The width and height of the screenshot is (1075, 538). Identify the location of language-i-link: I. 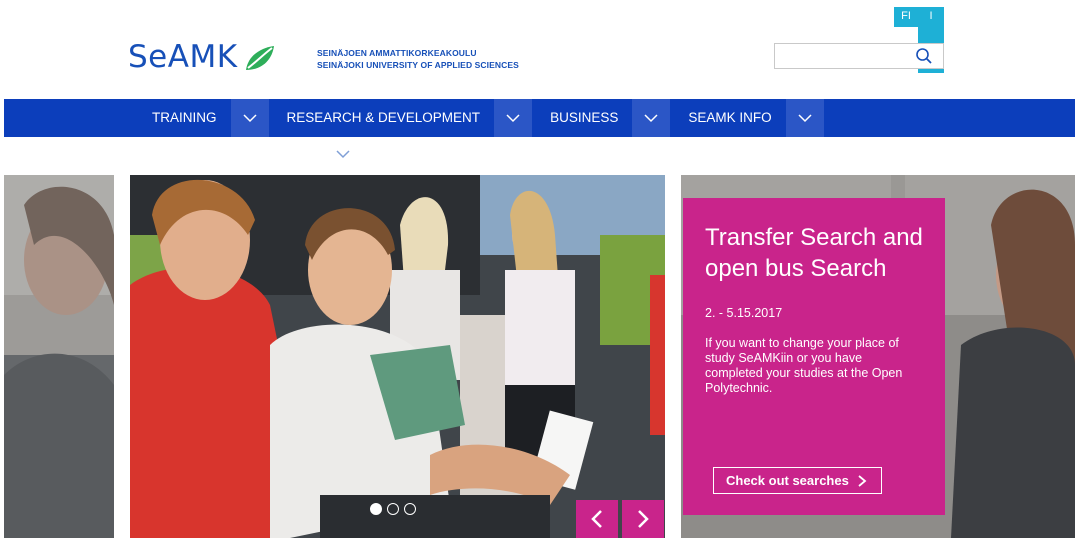
(931, 17).